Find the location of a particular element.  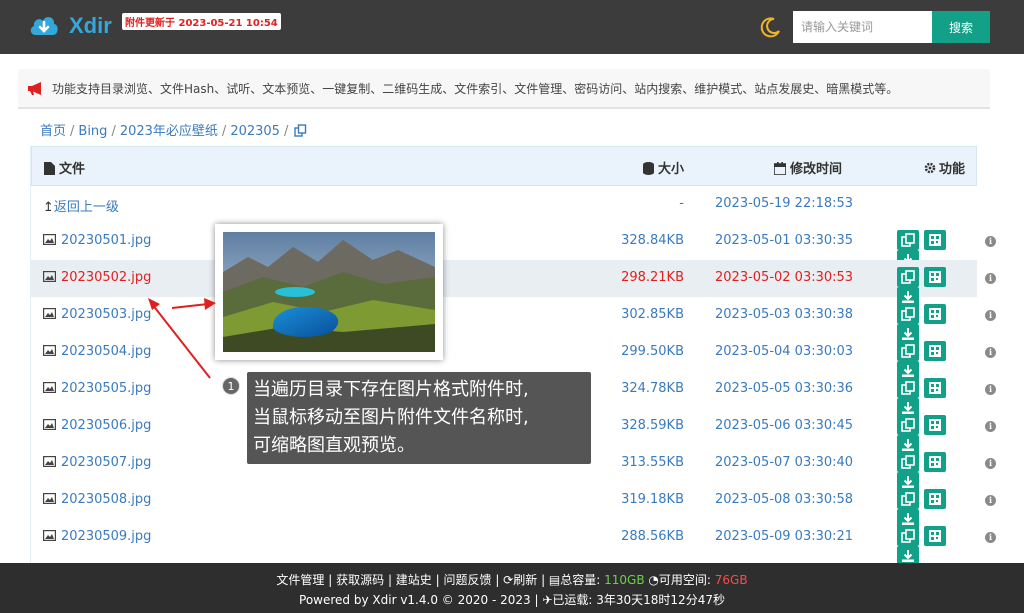

file-size: 324.78KB is located at coordinates (652, 388).